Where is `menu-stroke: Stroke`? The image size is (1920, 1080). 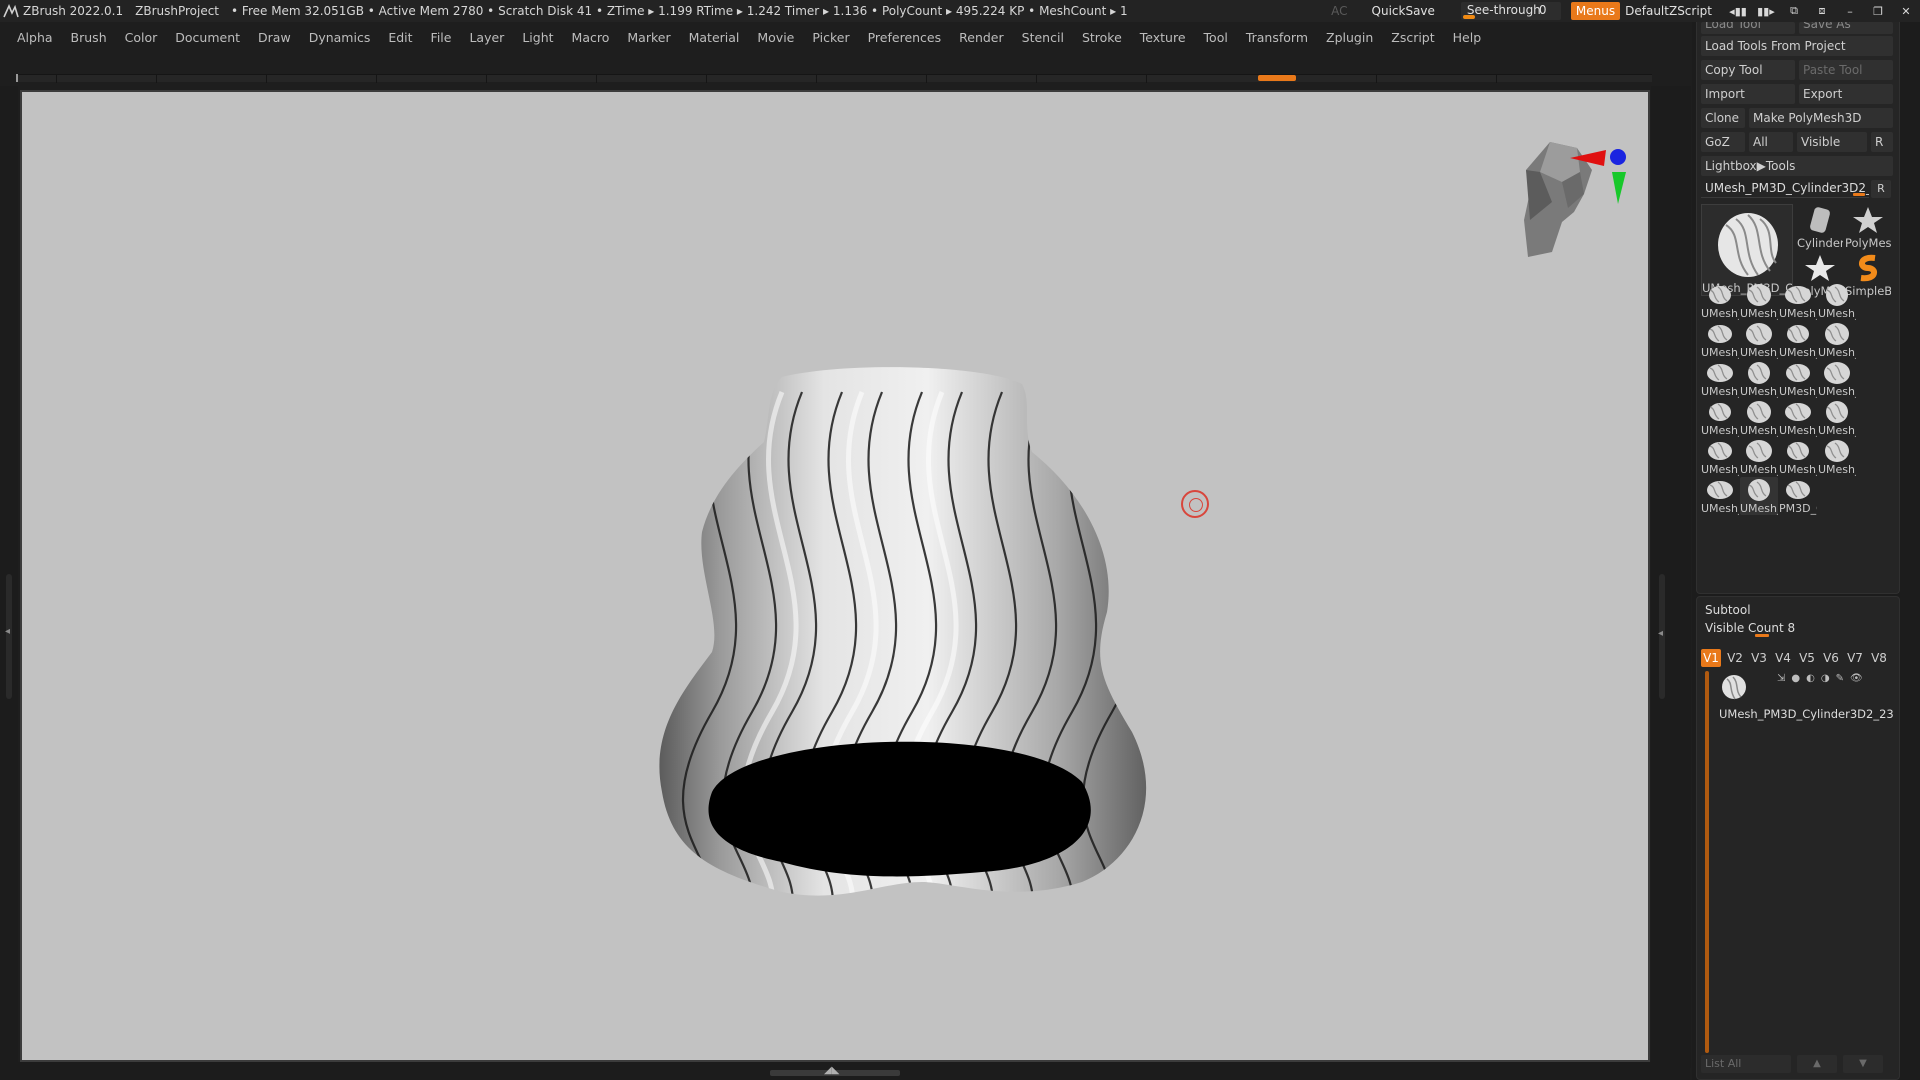 menu-stroke: Stroke is located at coordinates (1102, 37).